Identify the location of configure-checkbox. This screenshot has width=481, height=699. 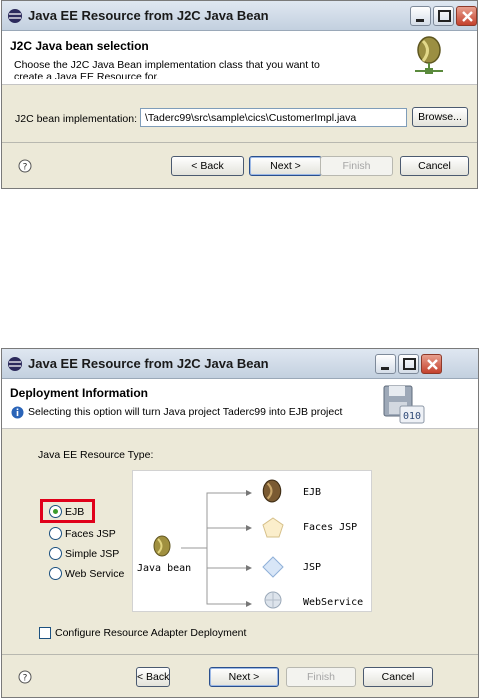
(45, 633).